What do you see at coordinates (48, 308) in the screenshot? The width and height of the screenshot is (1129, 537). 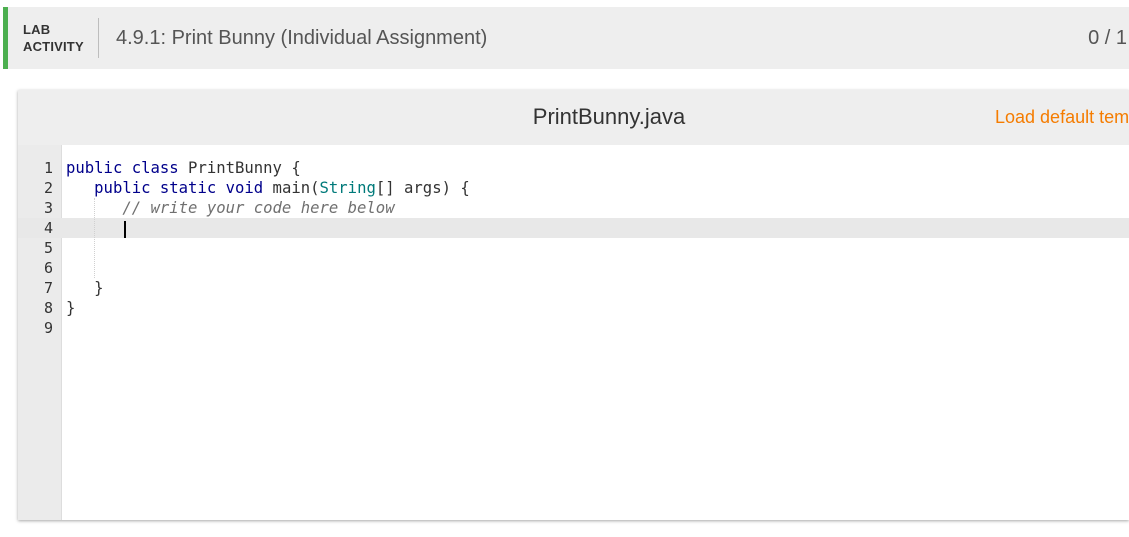 I see `line-number: 8` at bounding box center [48, 308].